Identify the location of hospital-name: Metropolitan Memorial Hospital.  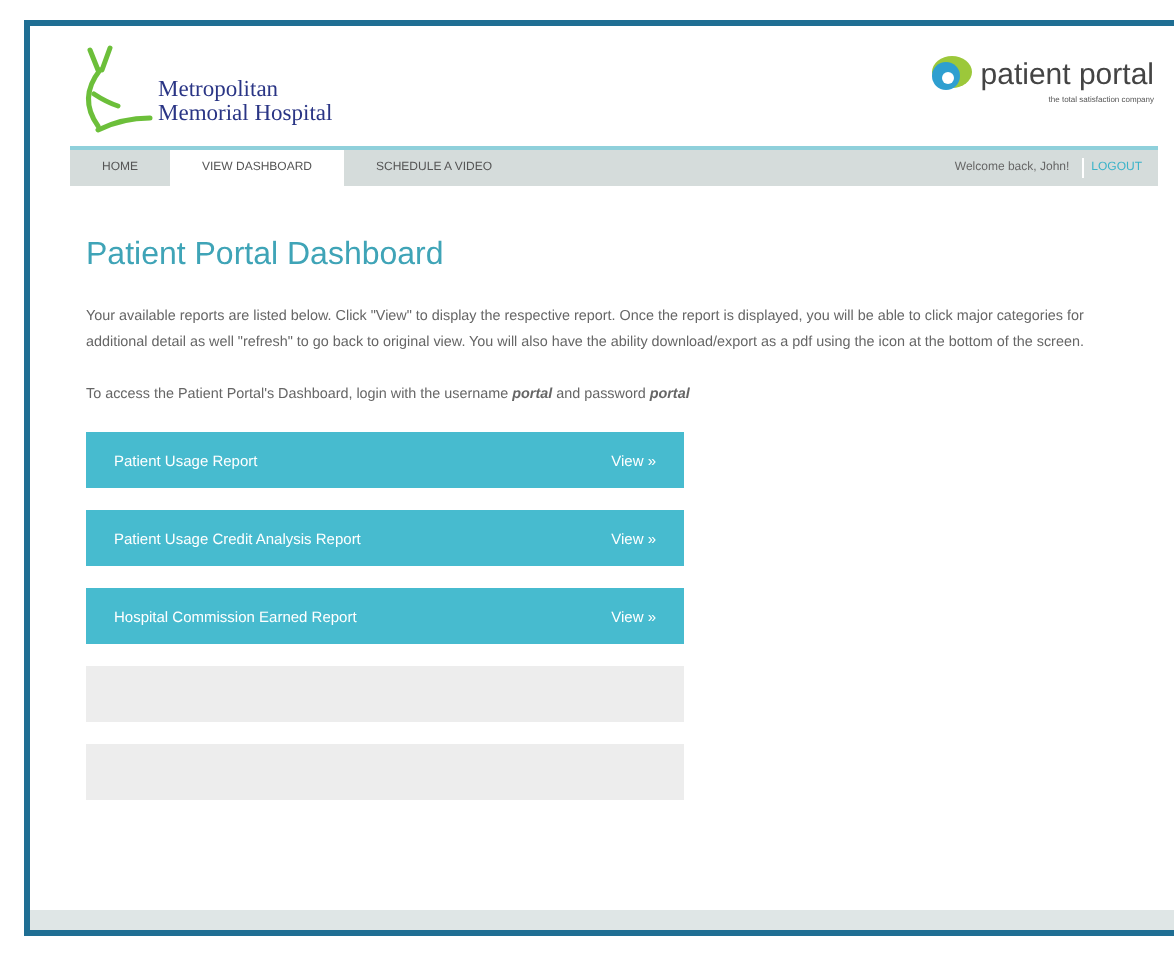
(245, 104).